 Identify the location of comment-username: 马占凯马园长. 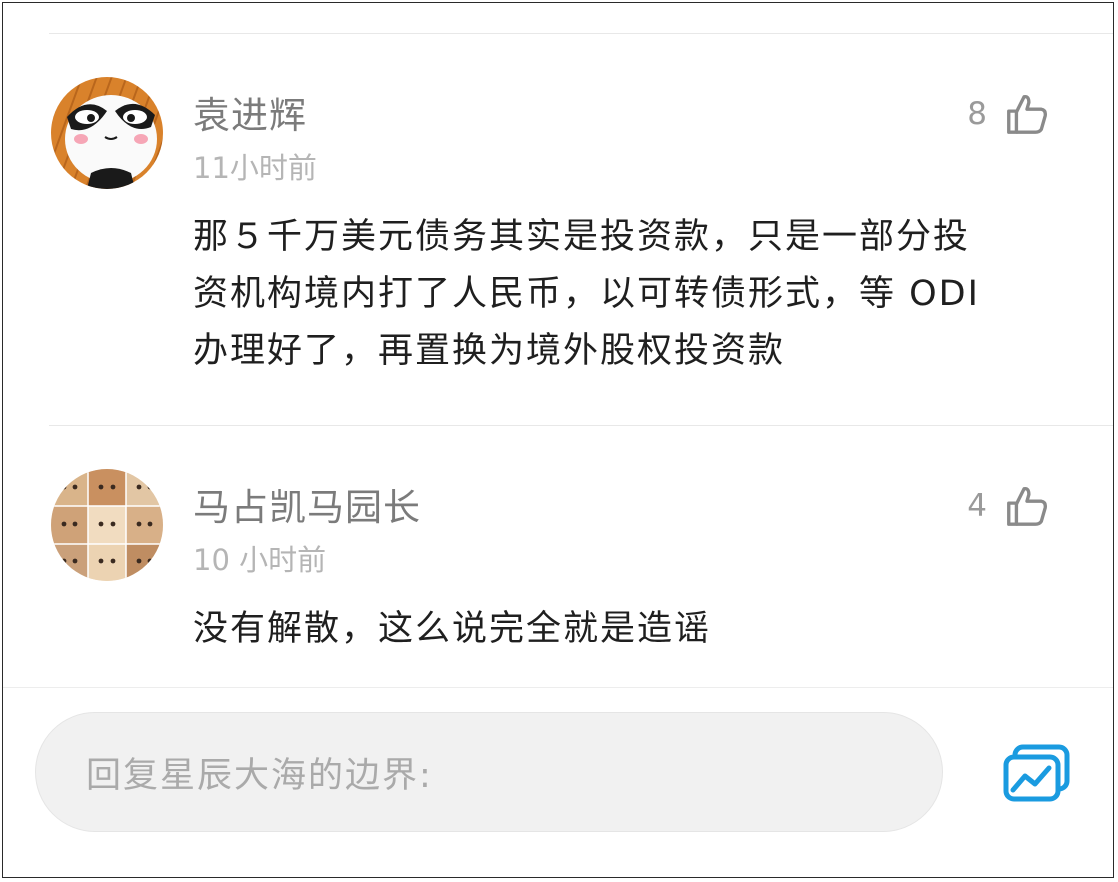
(307, 504).